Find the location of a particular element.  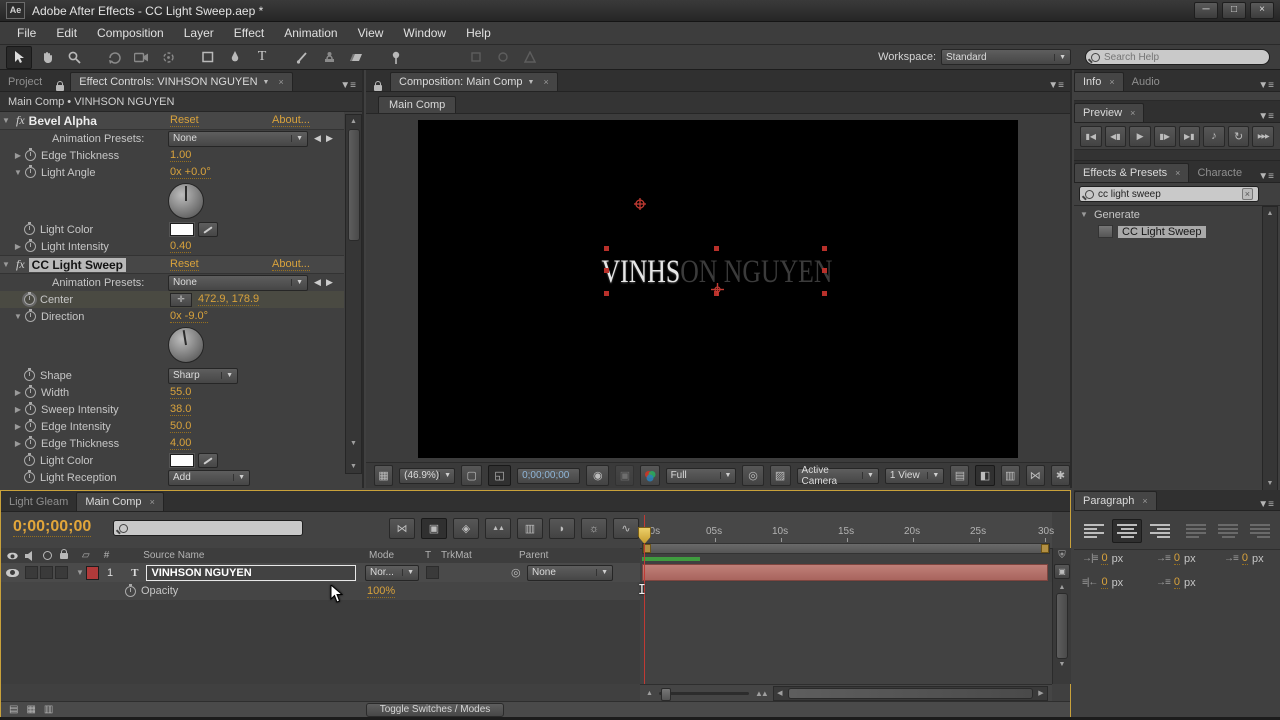

camera-tool is located at coordinates (141, 57).